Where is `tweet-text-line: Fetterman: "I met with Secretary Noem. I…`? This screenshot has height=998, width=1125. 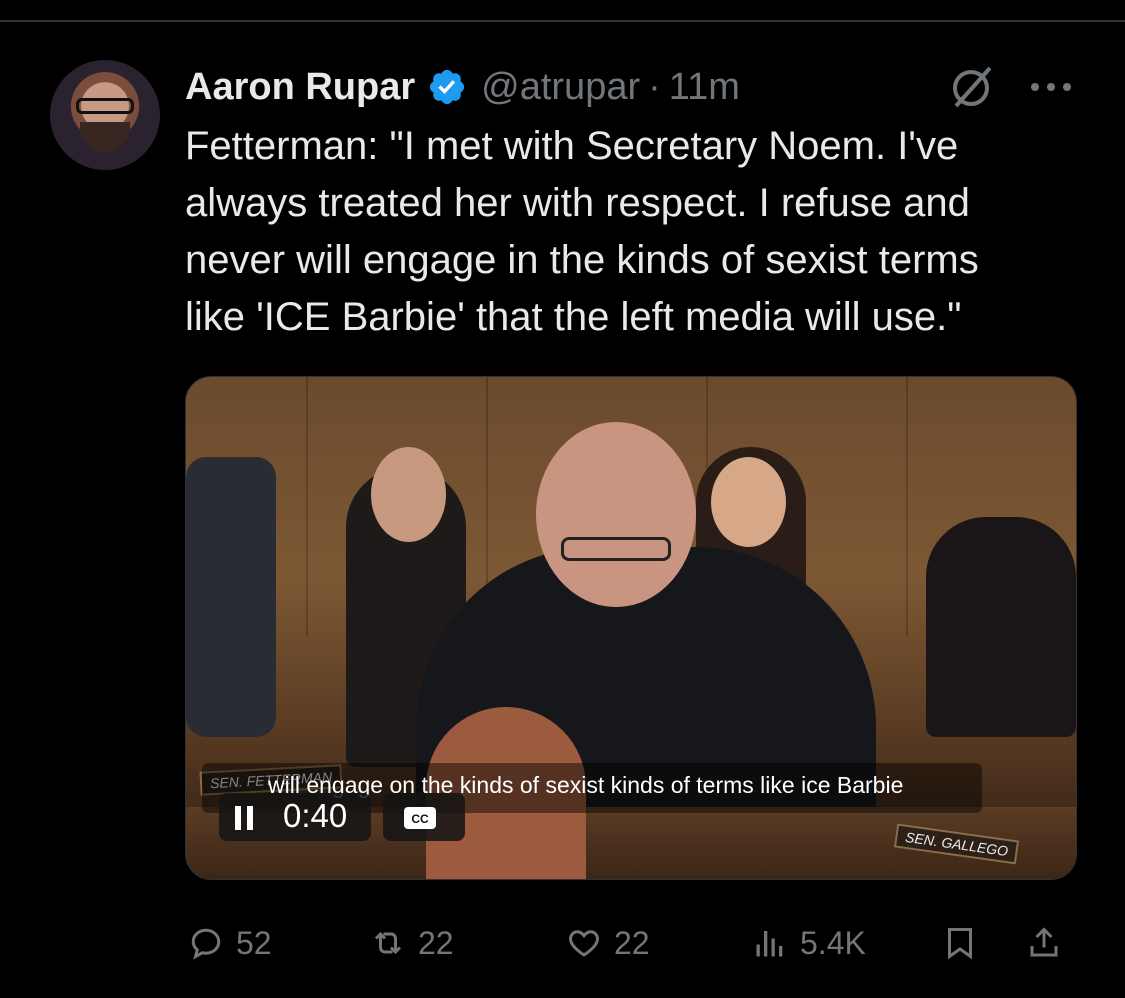
tweet-text-line: Fetterman: "I met with Secretary Noem. I… is located at coordinates (572, 146).